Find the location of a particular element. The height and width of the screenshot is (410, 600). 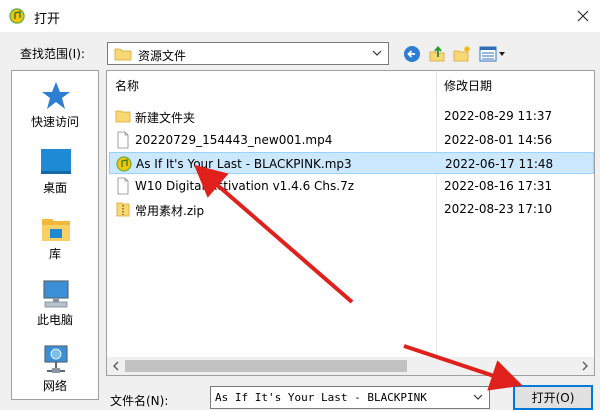

new-folder-icon is located at coordinates (461, 54).